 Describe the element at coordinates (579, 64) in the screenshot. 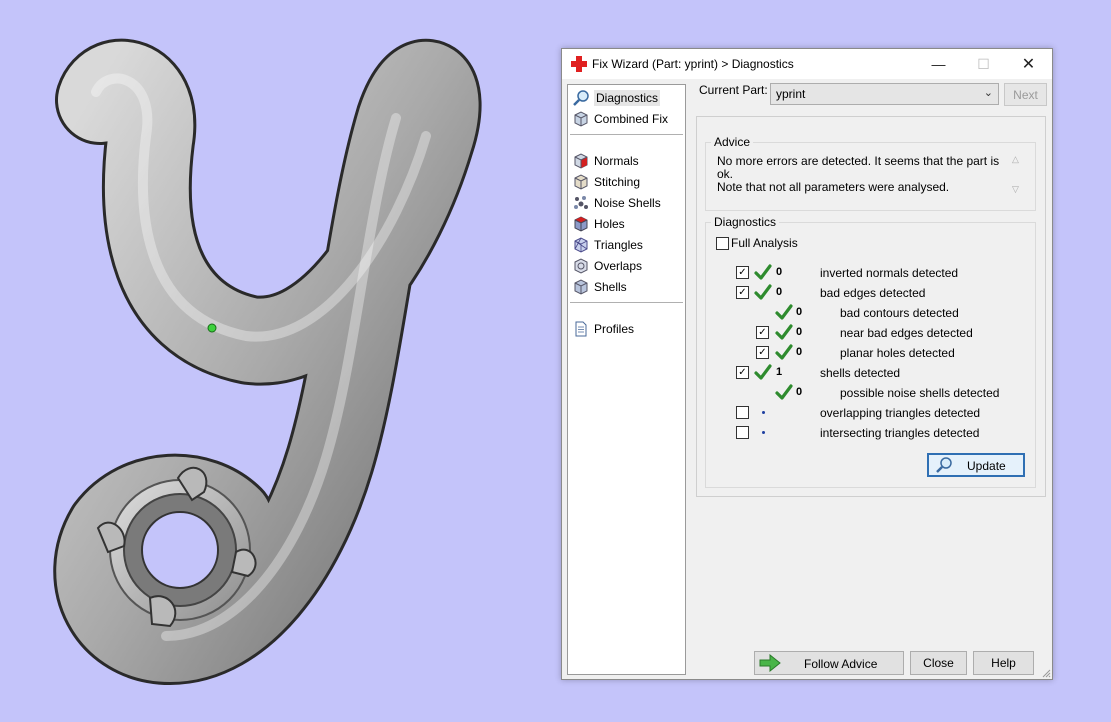

I see `red-cross-icon` at that location.